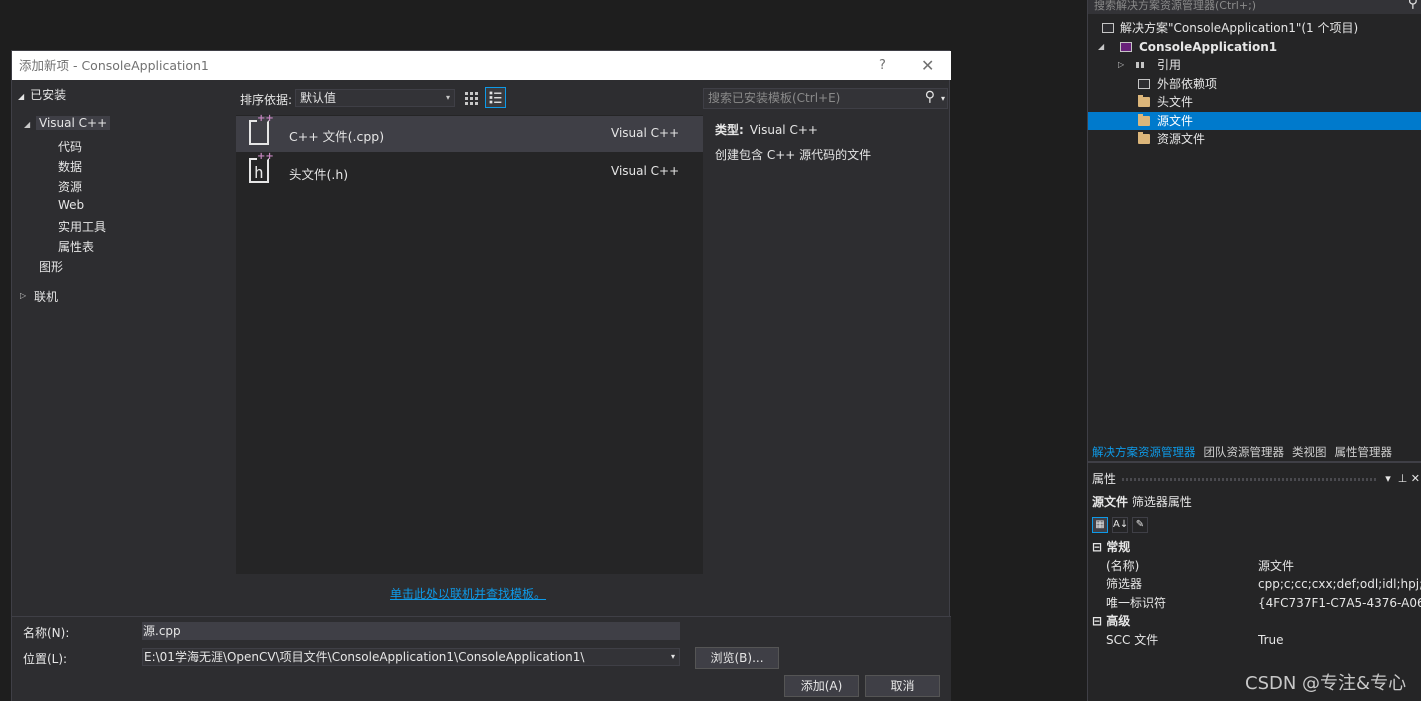 Image resolution: width=1421 pixels, height=701 pixels. I want to click on cancel-button: 取消, so click(902, 686).